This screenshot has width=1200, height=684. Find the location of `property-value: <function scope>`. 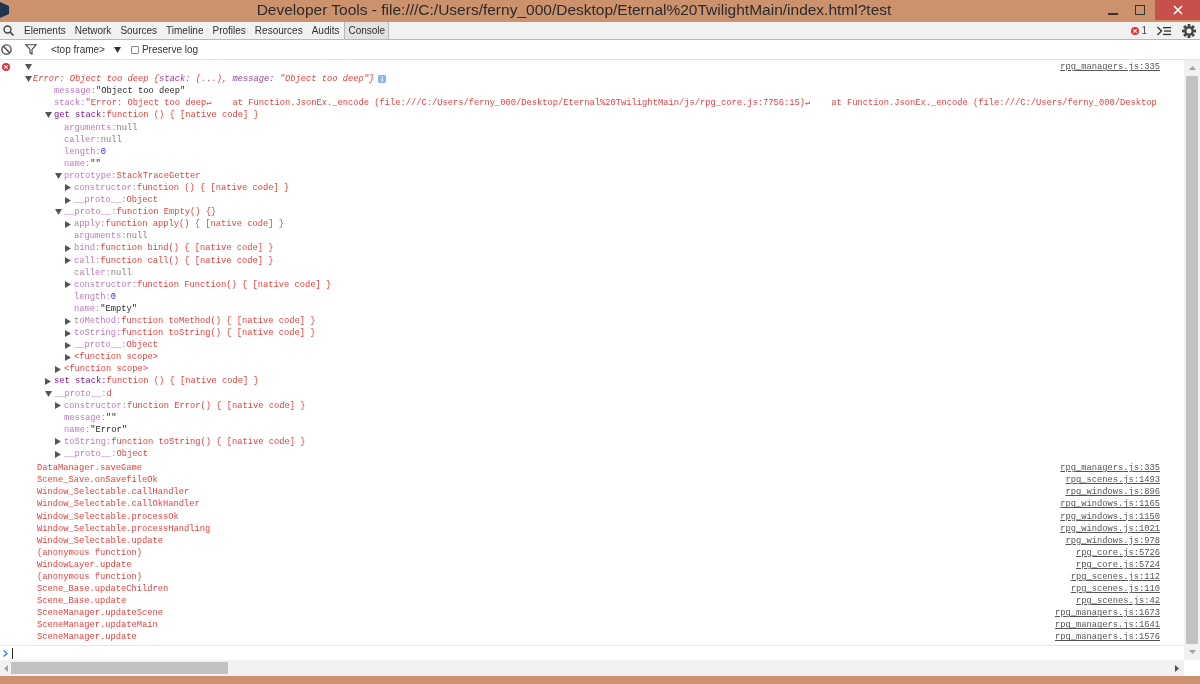

property-value: <function scope> is located at coordinates (116, 357).